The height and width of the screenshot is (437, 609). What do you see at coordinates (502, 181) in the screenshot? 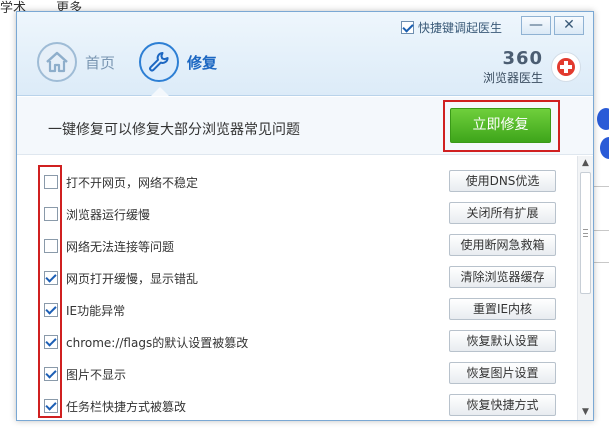
I see `issue-action-button: 使用DNS优选` at bounding box center [502, 181].